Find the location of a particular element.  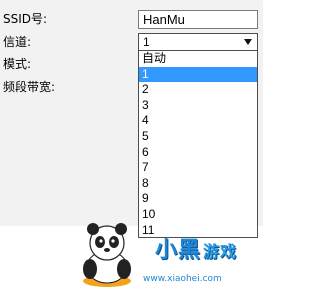

logo-main-text: 小黑 is located at coordinates (178, 250).